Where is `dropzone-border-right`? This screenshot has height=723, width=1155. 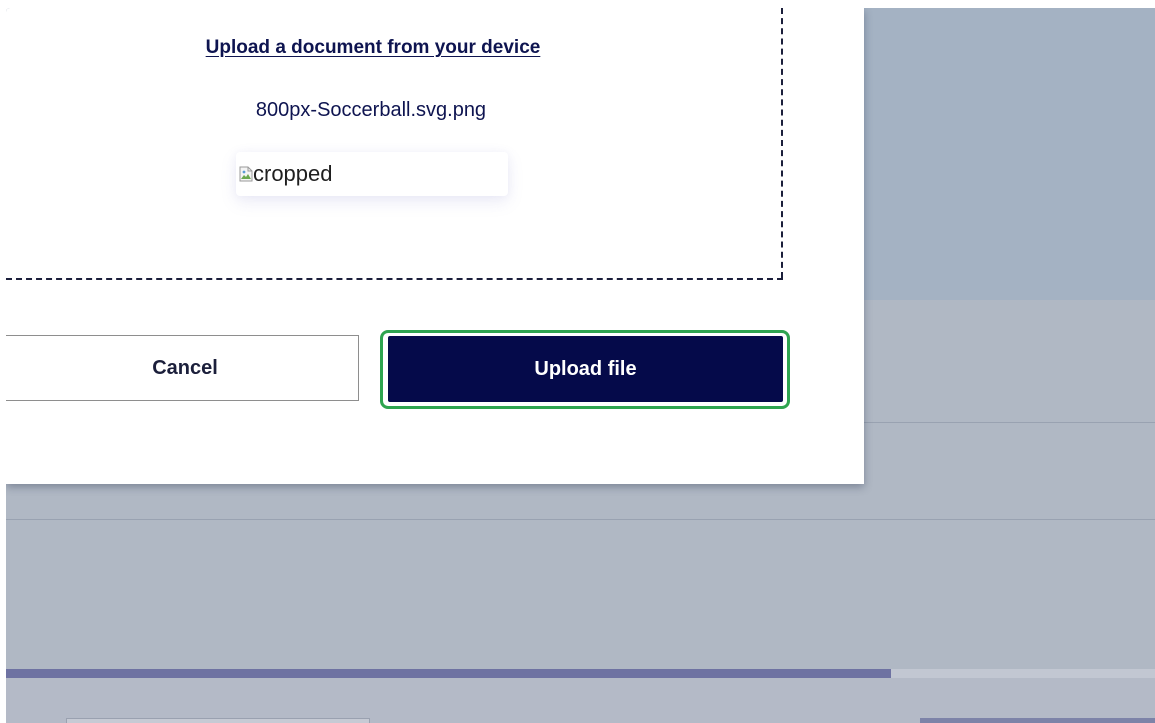
dropzone-border-right is located at coordinates (782, 143).